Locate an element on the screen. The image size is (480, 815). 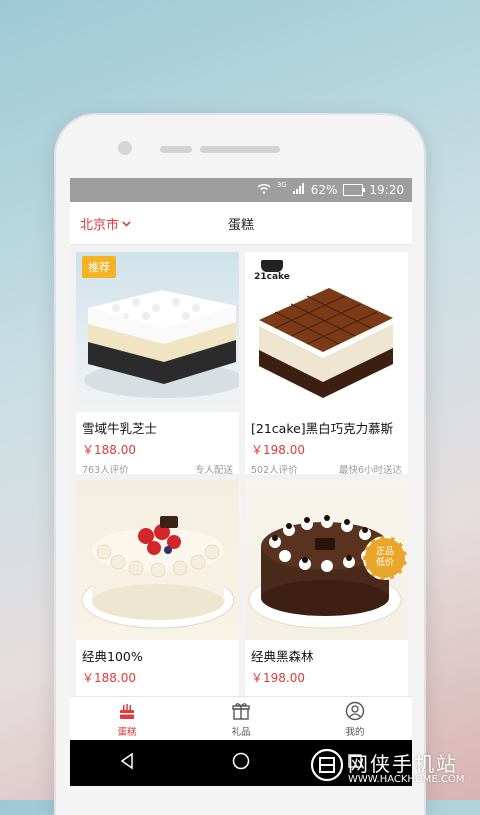
status-bar: 3G 62% 19:20 is located at coordinates (241, 190).